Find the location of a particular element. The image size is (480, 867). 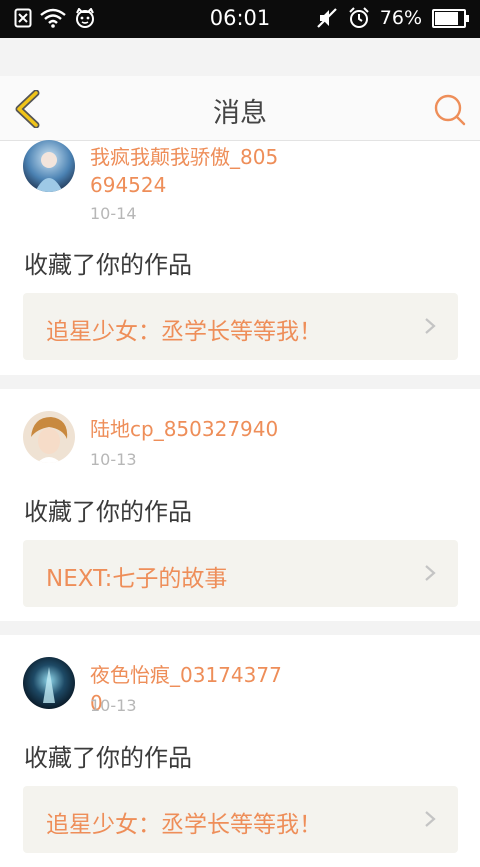

app-header: 消息 is located at coordinates (240, 108).